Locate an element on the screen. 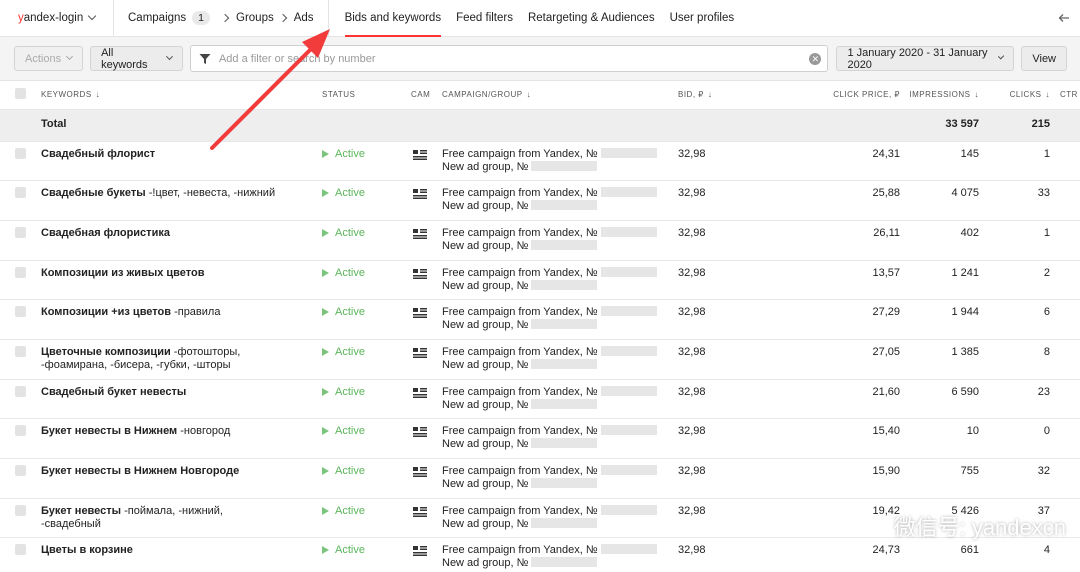 The height and width of the screenshot is (572, 1080). breadcrumb-groups: Groups is located at coordinates (255, 18).